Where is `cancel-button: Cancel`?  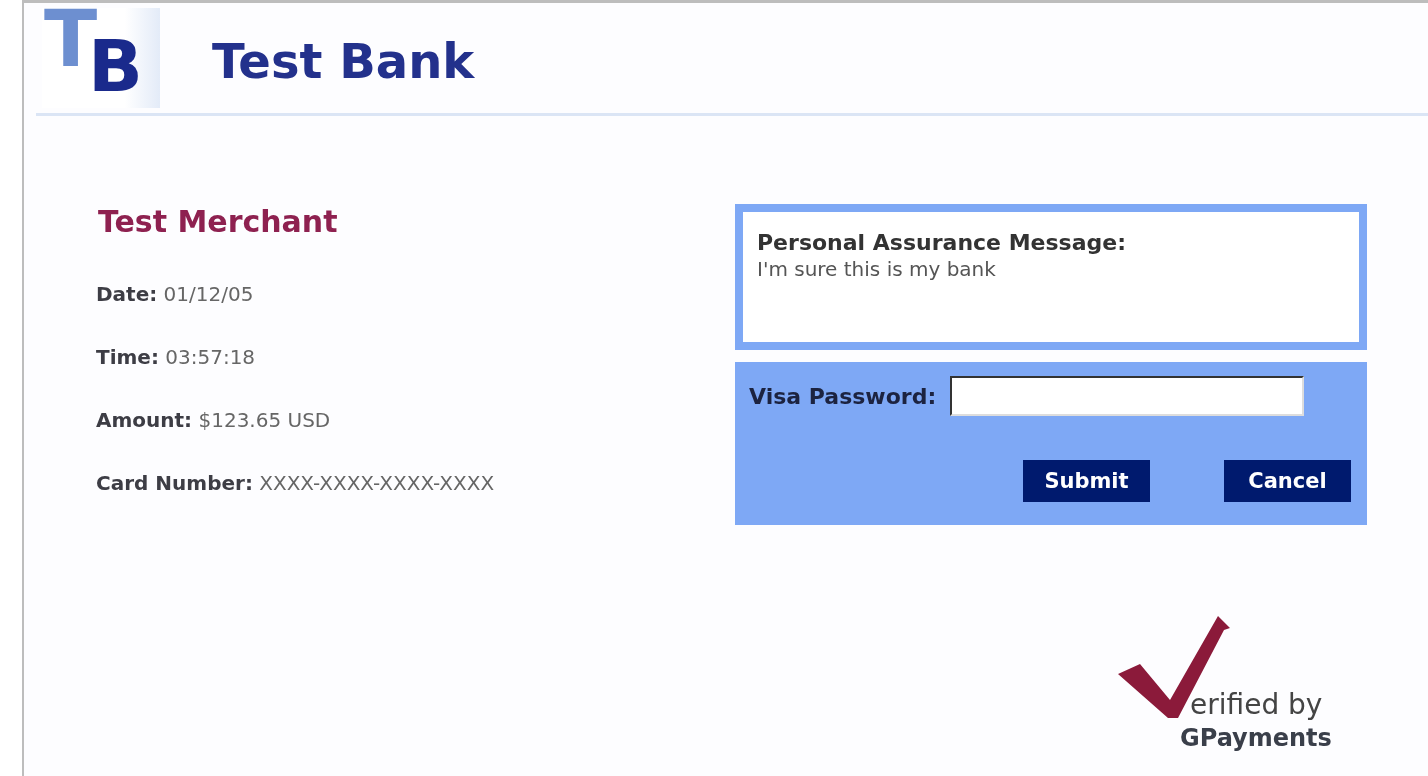 cancel-button: Cancel is located at coordinates (1287, 481).